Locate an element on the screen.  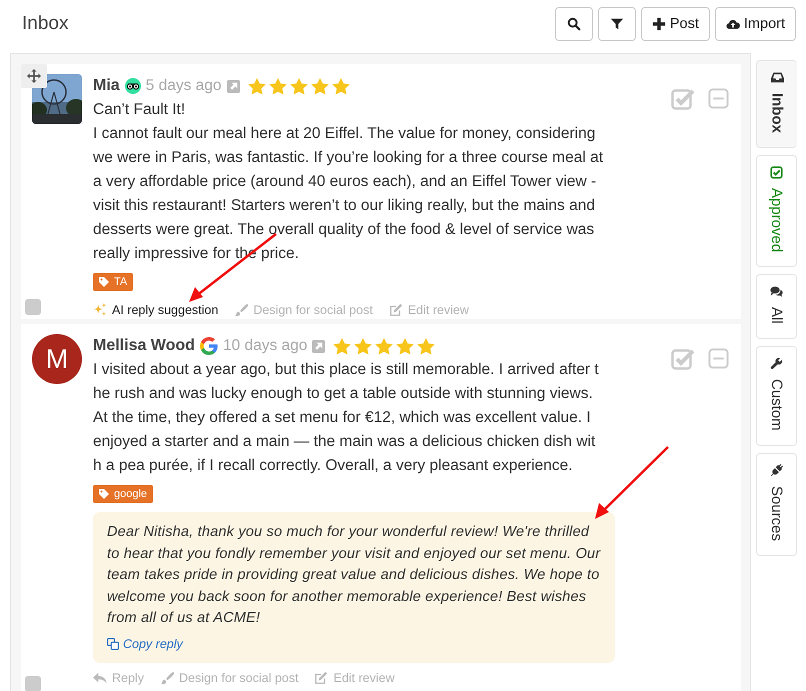
reply-icon is located at coordinates (100, 677).